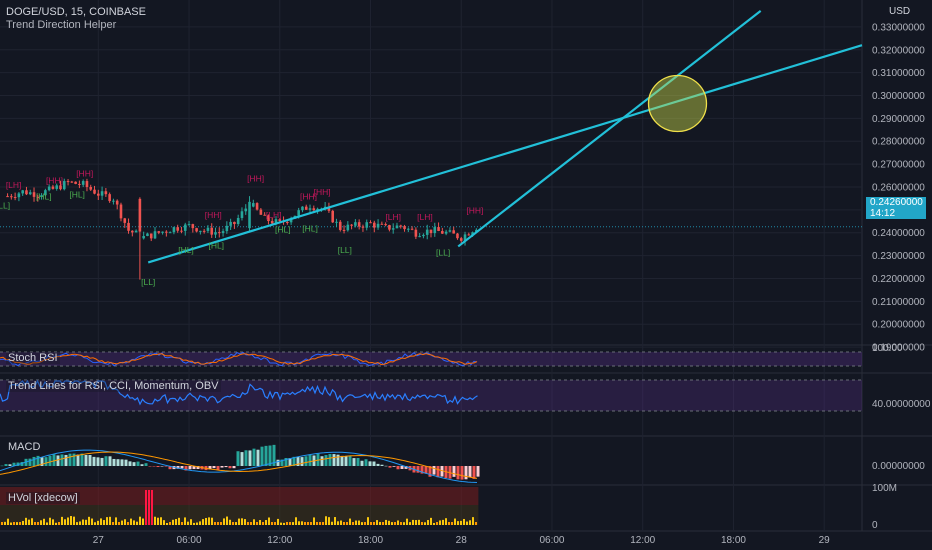 Image resolution: width=932 pixels, height=550 pixels. What do you see at coordinates (76, 12) in the screenshot?
I see `symbol-legend: DOGE/USD, 15, COINBASE` at bounding box center [76, 12].